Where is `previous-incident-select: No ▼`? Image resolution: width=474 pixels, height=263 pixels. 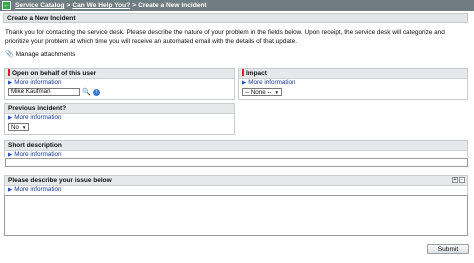 previous-incident-select: No ▼ is located at coordinates (19, 127).